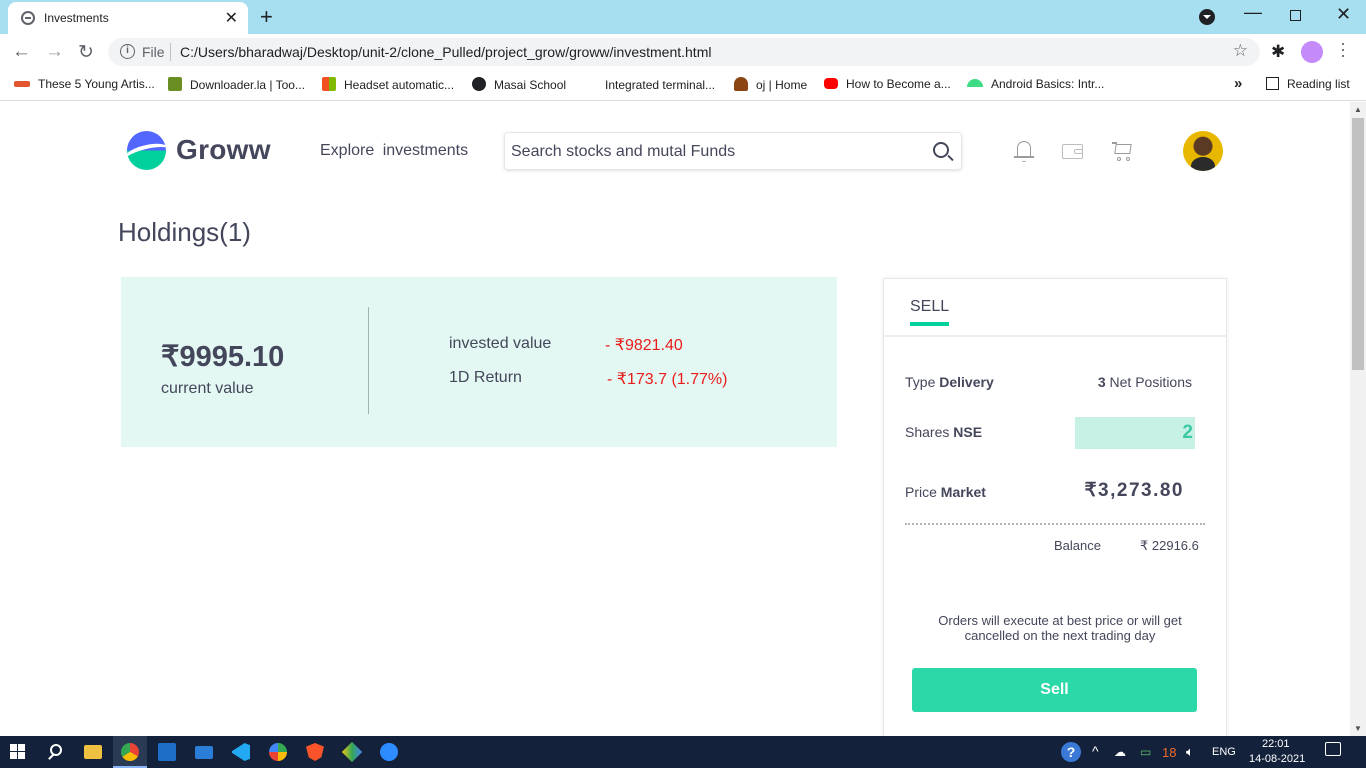  What do you see at coordinates (223, 150) in the screenshot?
I see `brand-name: Groww` at bounding box center [223, 150].